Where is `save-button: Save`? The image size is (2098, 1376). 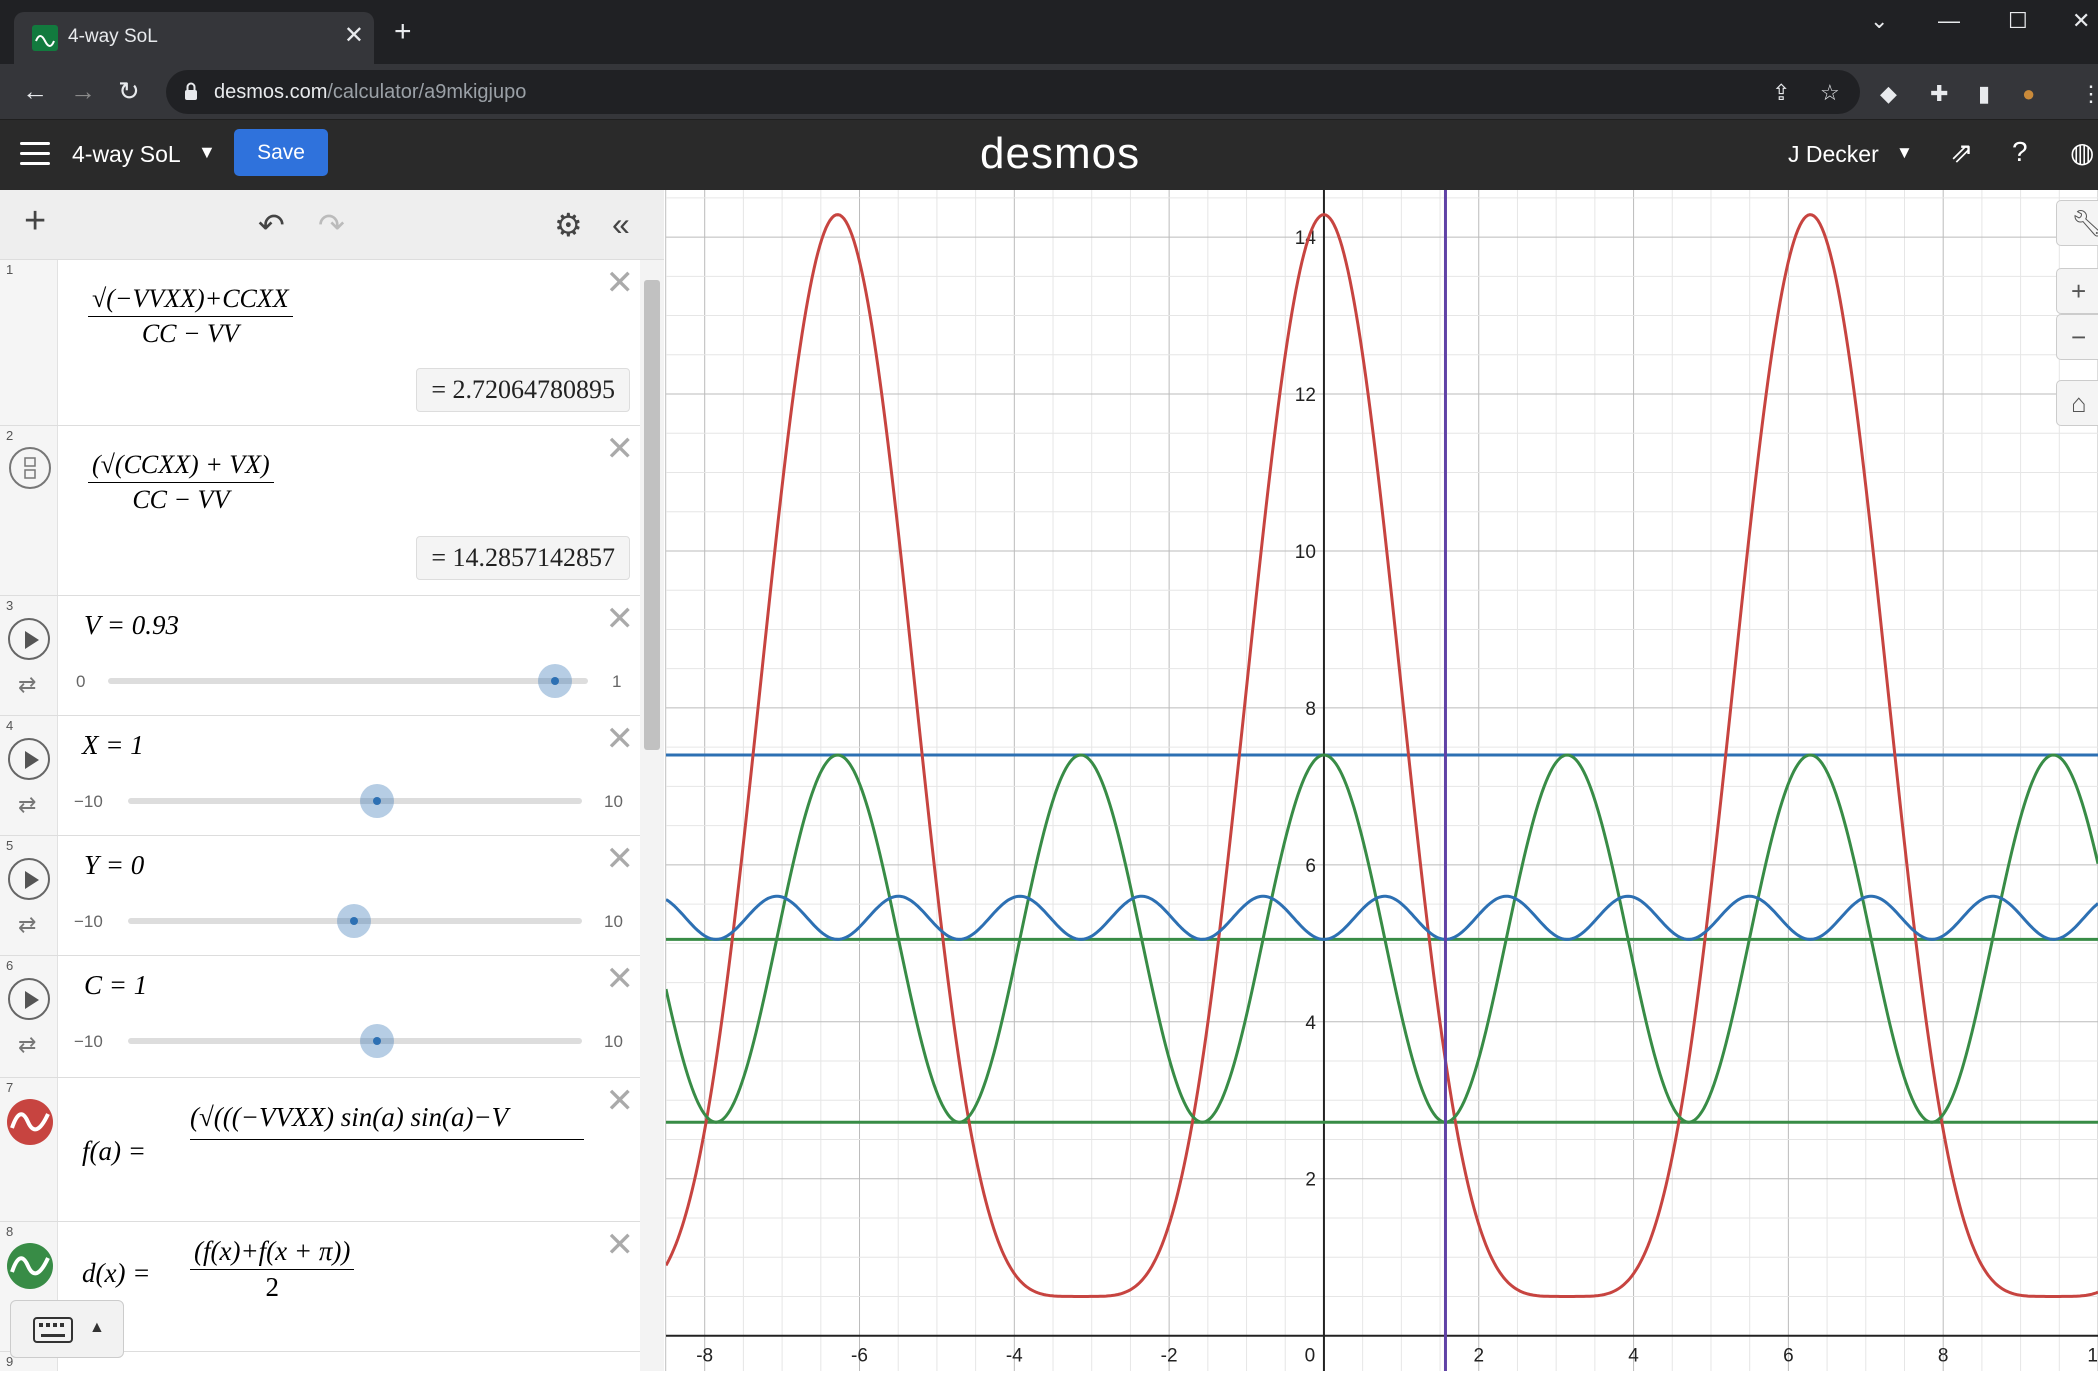
save-button: Save is located at coordinates (281, 152).